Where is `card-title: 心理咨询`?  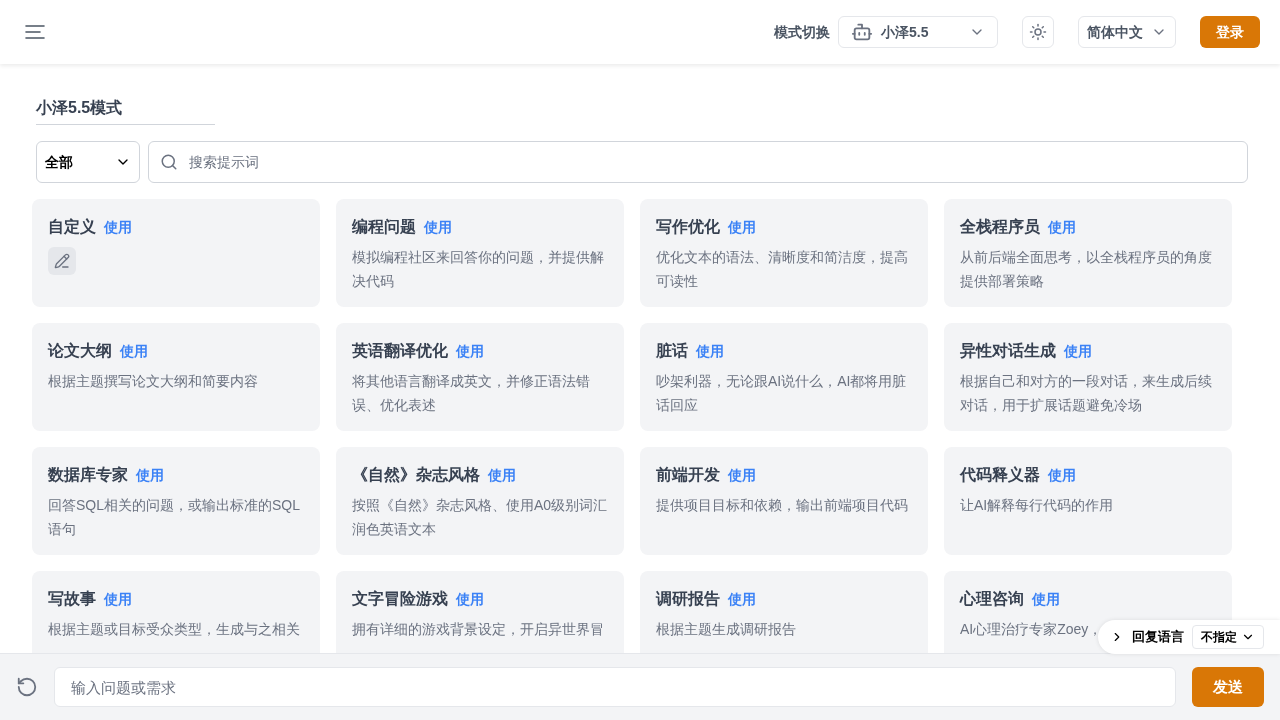 card-title: 心理咨询 is located at coordinates (992, 599).